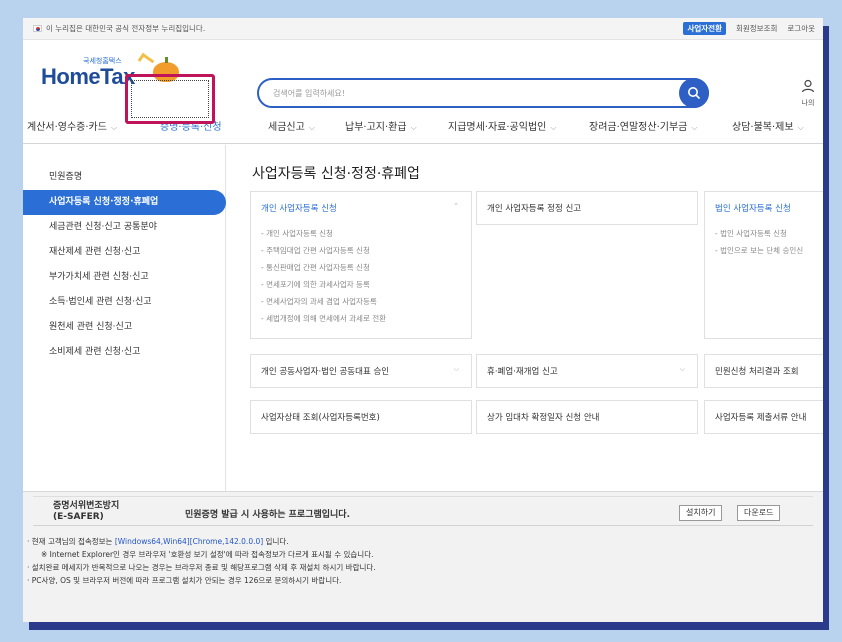 This screenshot has width=842, height=642. I want to click on card-closure-reopen: 휴·폐업·재개업 신고 ⌵, so click(587, 371).